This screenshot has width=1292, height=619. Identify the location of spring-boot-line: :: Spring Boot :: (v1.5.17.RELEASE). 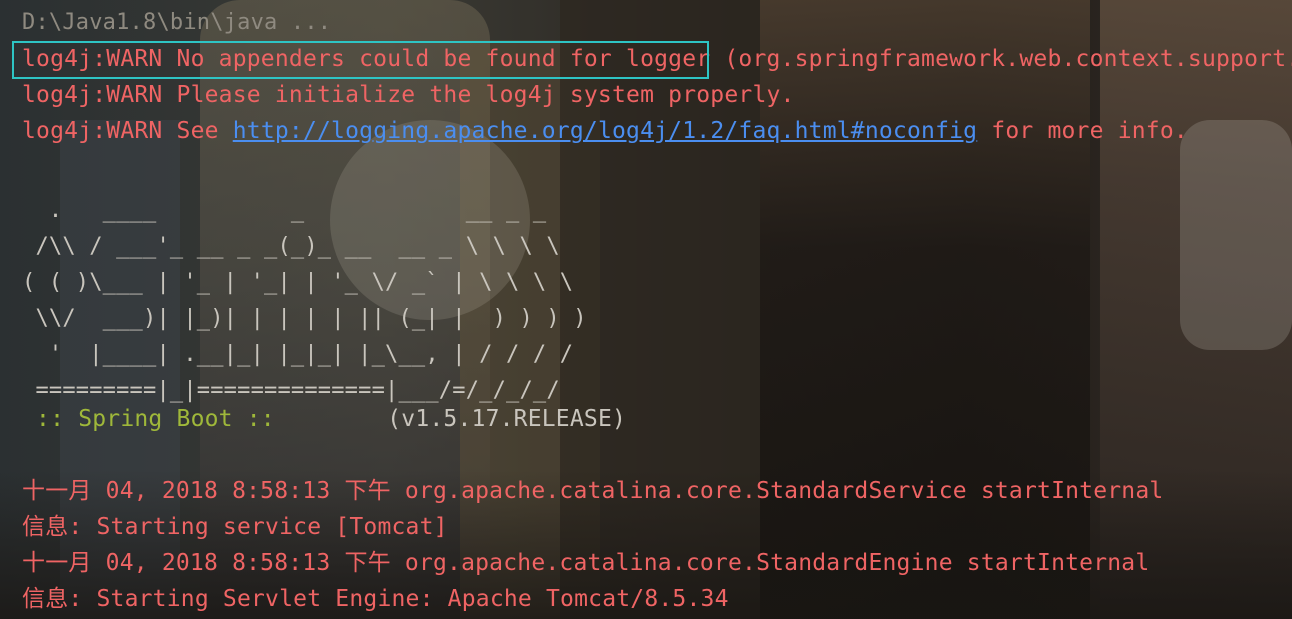
(324, 419).